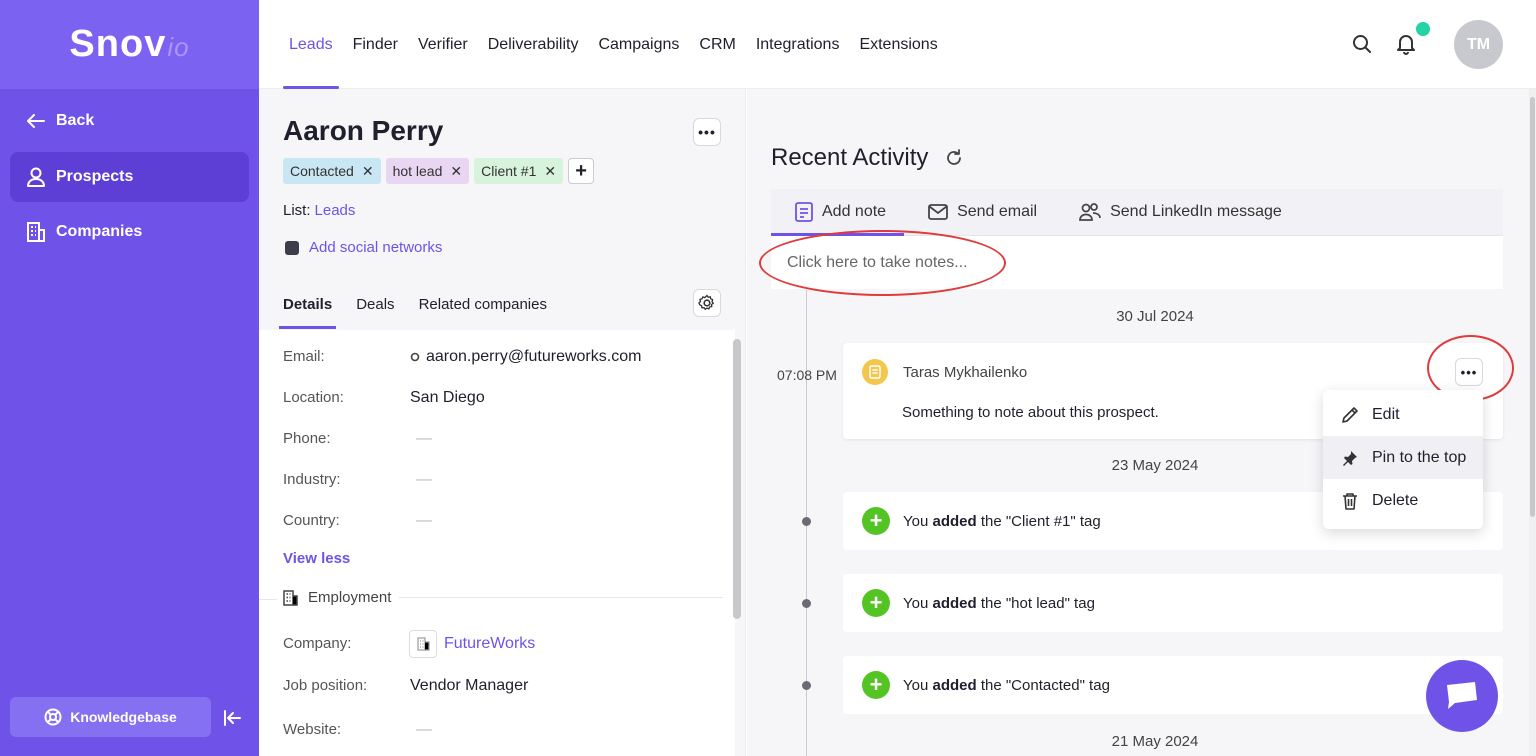 This screenshot has height=756, width=1536. What do you see at coordinates (95, 176) in the screenshot?
I see `sidebar-item-label: Prospects` at bounding box center [95, 176].